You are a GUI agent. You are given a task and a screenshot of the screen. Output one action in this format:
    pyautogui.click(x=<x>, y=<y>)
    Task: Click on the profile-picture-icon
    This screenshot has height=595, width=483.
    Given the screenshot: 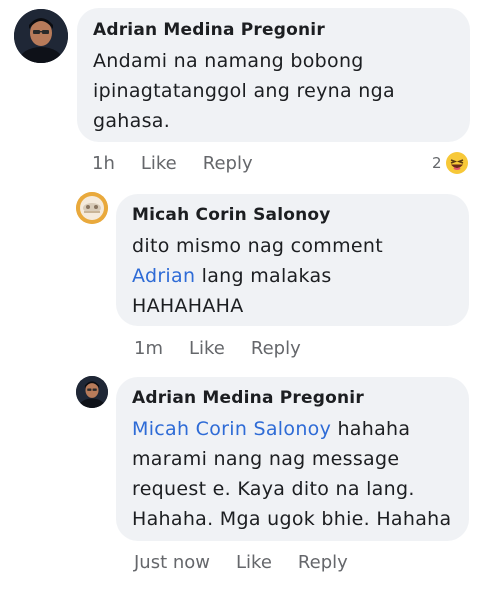 What is the action you would take?
    pyautogui.click(x=92, y=208)
    